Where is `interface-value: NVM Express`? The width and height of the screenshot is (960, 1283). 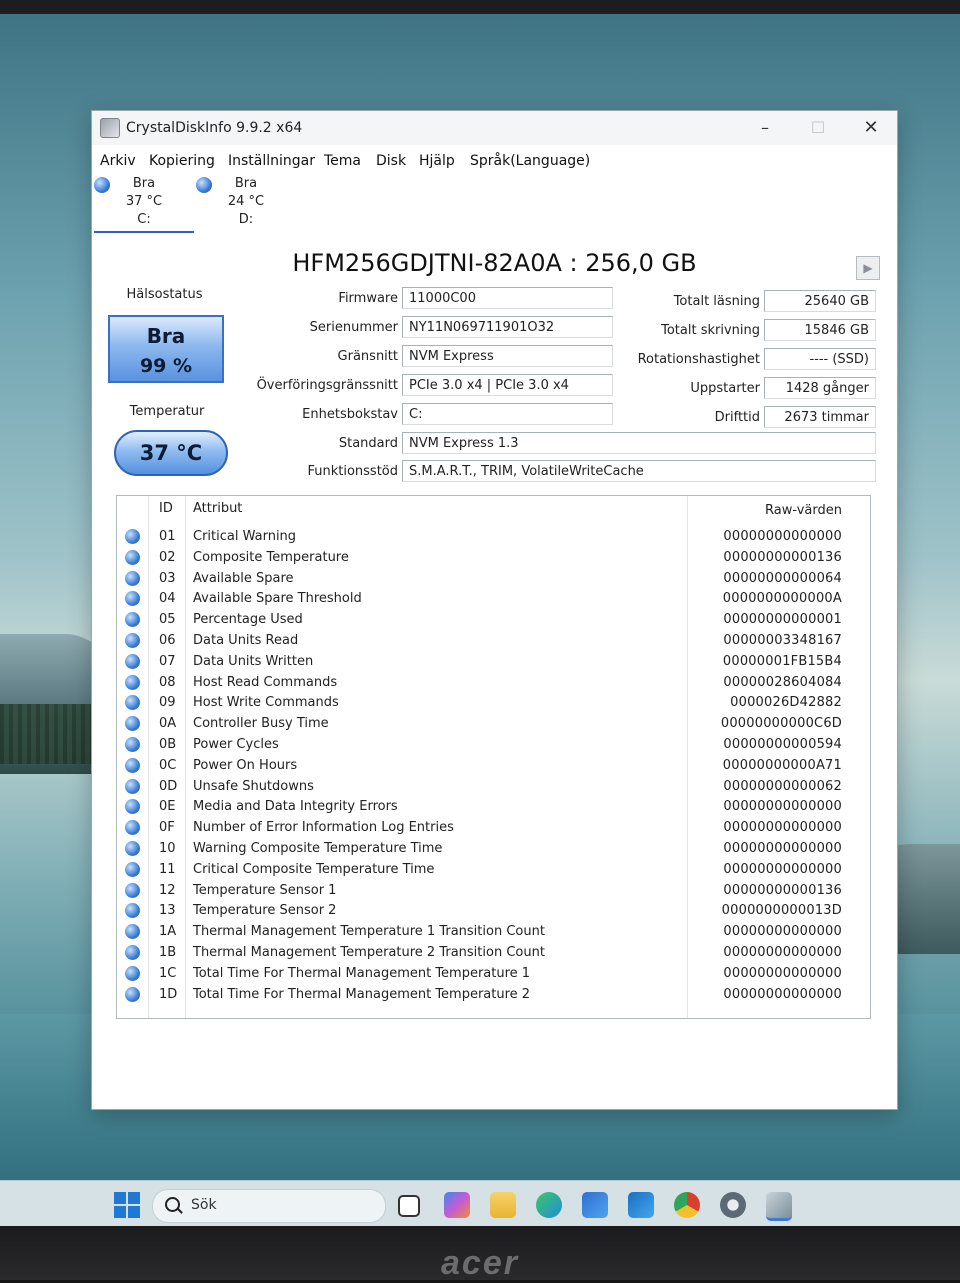
interface-value: NVM Express is located at coordinates (507, 356).